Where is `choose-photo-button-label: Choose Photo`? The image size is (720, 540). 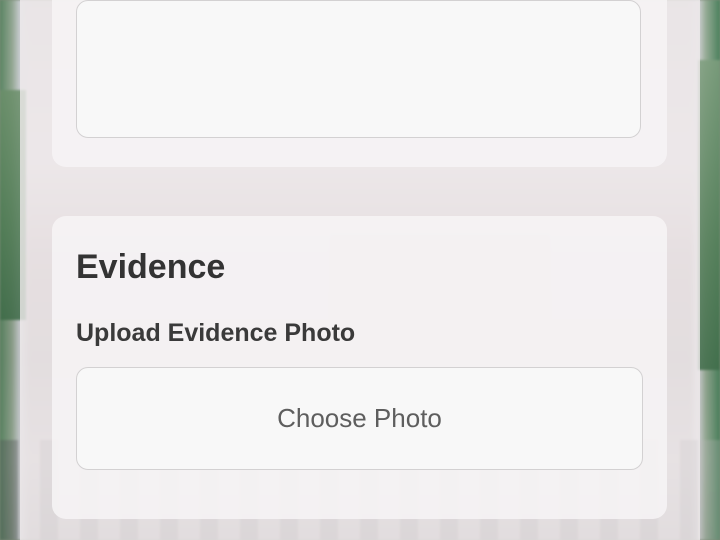
choose-photo-button-label: Choose Photo is located at coordinates (359, 418).